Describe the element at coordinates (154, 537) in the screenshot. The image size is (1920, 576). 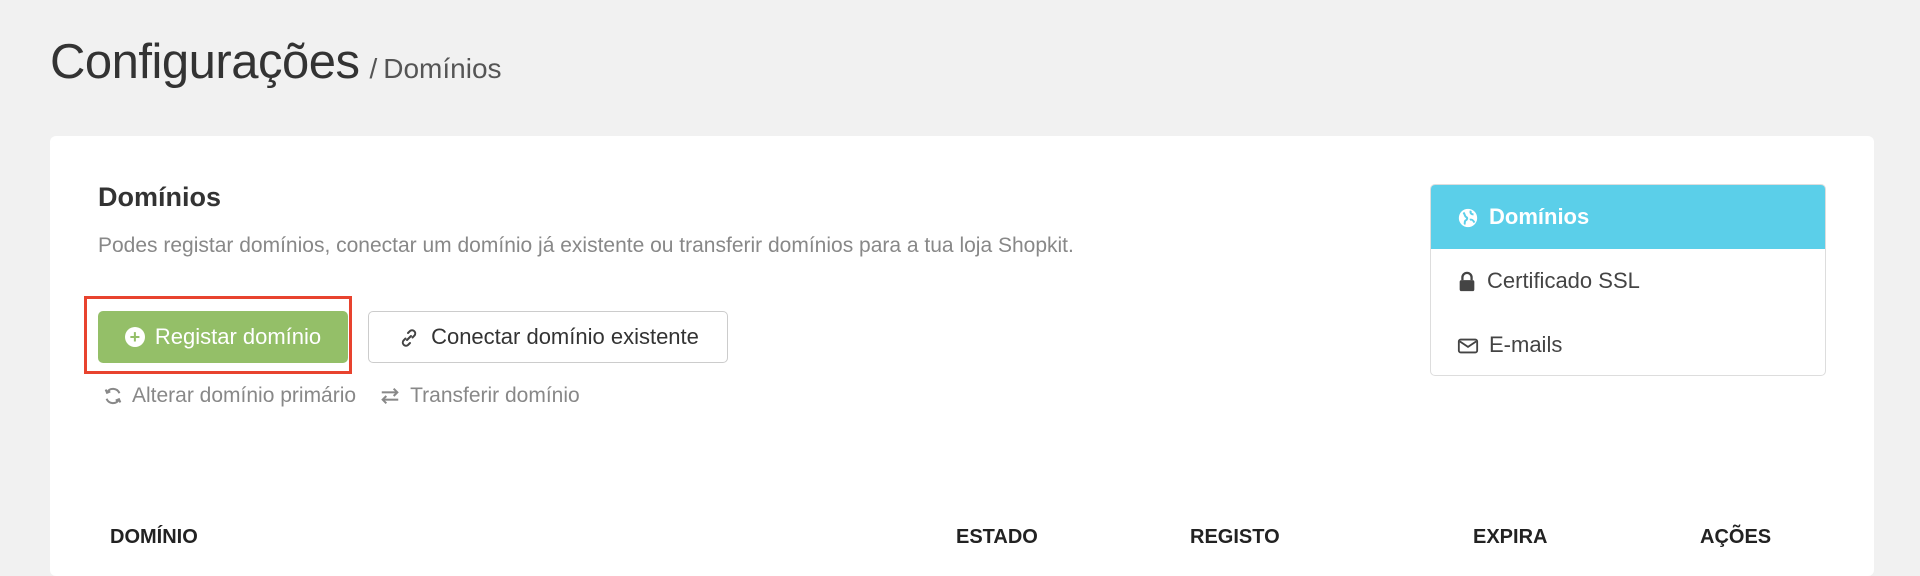
I see `column-header-domain: DOMÍNIO` at that location.